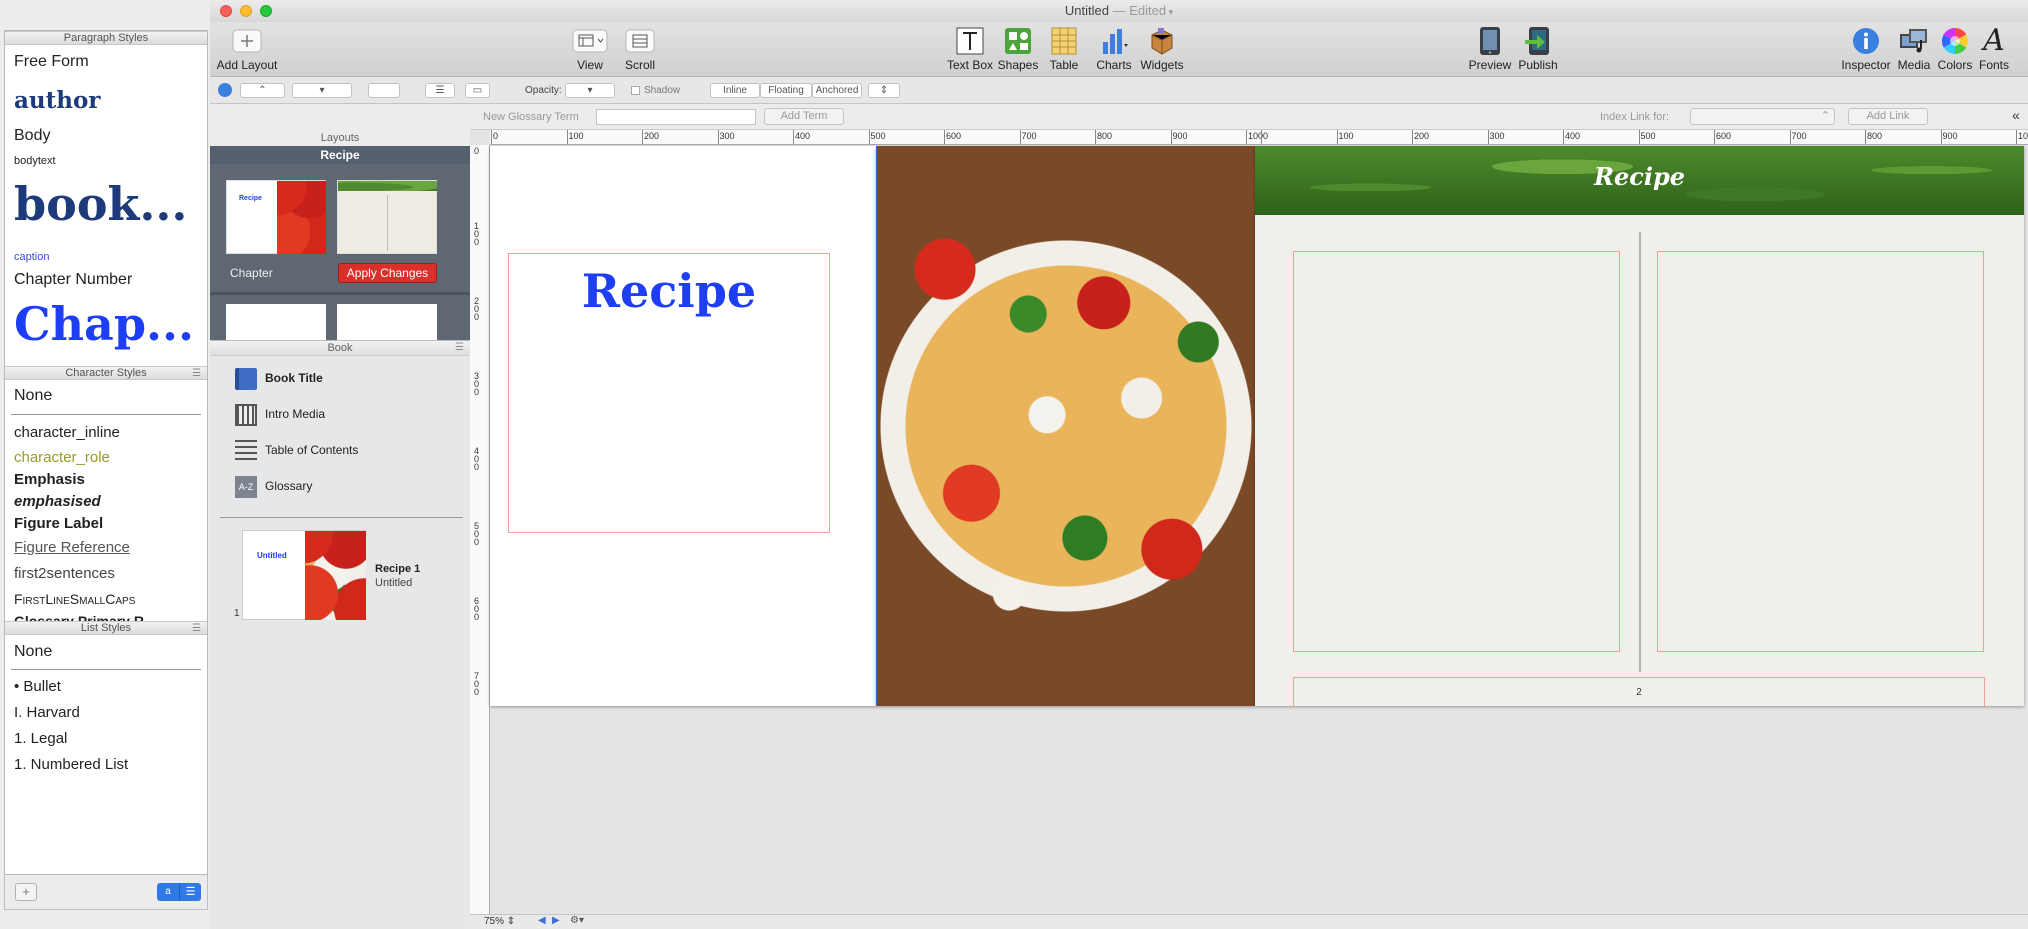  Describe the element at coordinates (109, 738) in the screenshot. I see `list-style-item: 1. Legal` at that location.